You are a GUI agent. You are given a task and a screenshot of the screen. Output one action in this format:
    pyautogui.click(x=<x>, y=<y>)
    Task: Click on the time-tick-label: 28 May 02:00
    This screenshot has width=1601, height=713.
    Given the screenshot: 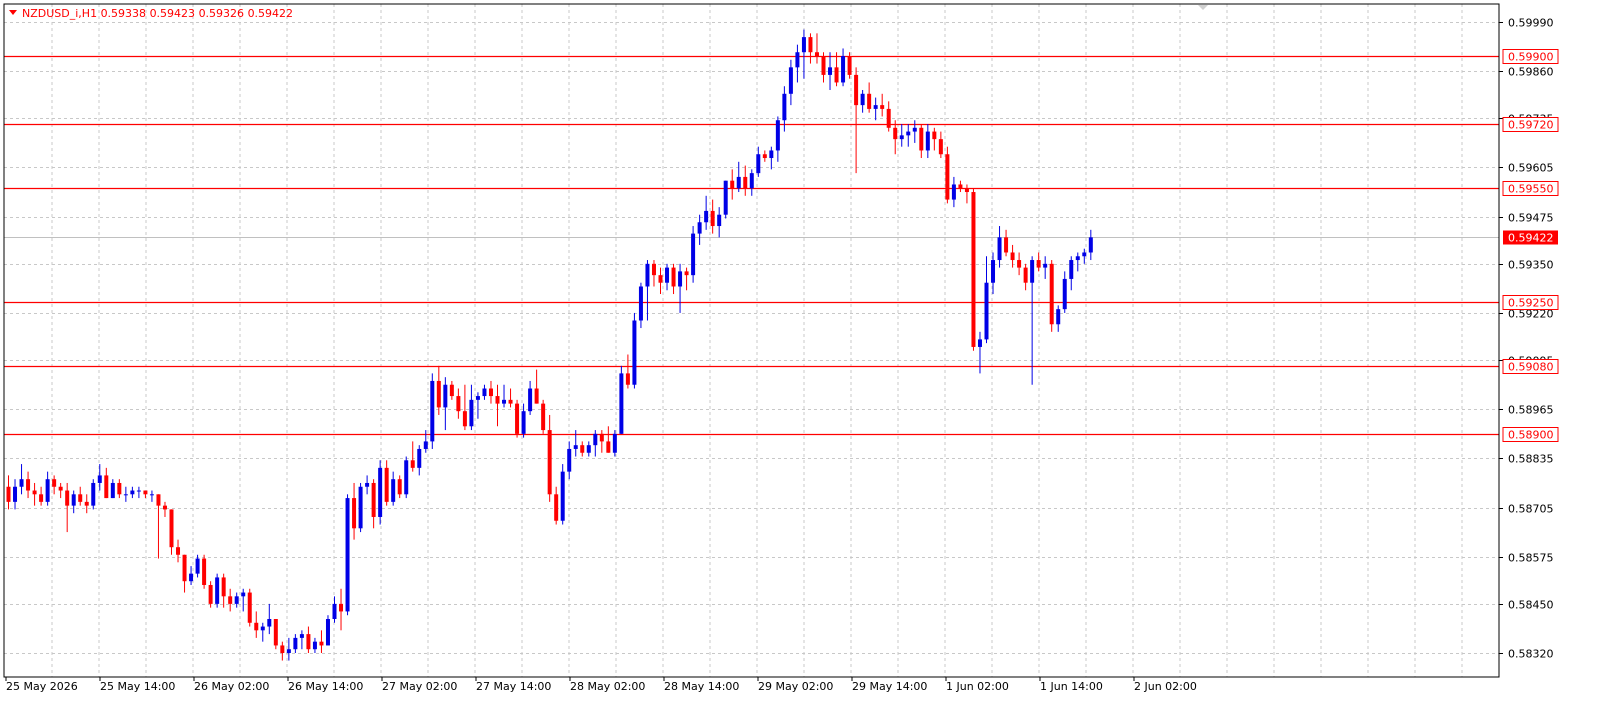 What is the action you would take?
    pyautogui.click(x=607, y=686)
    